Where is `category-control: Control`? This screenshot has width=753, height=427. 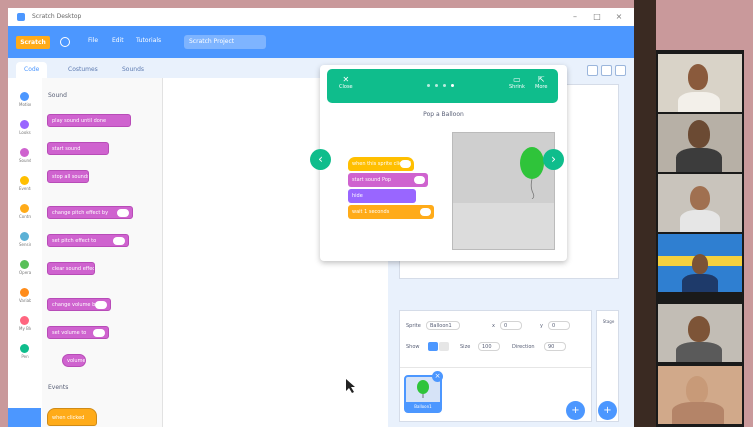 category-control: Control is located at coordinates (25, 211).